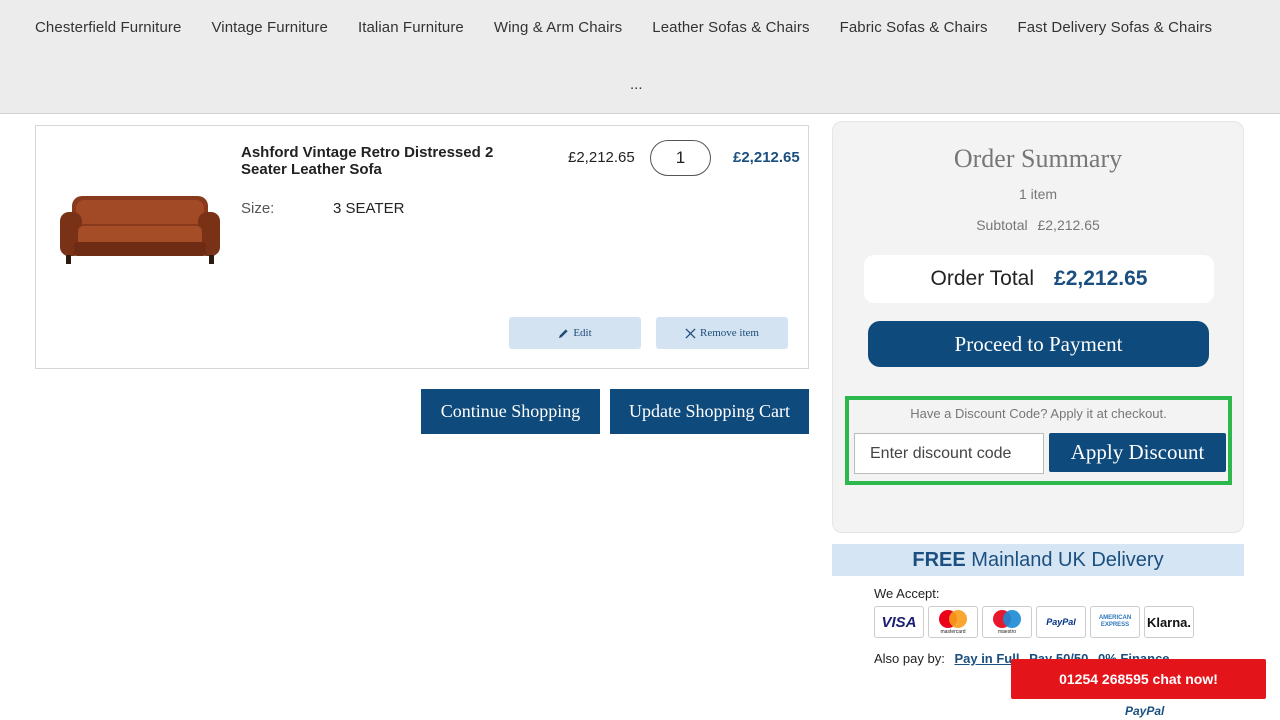  What do you see at coordinates (269, 28) in the screenshot?
I see `nav-item-vintage: Vintage Furniture` at bounding box center [269, 28].